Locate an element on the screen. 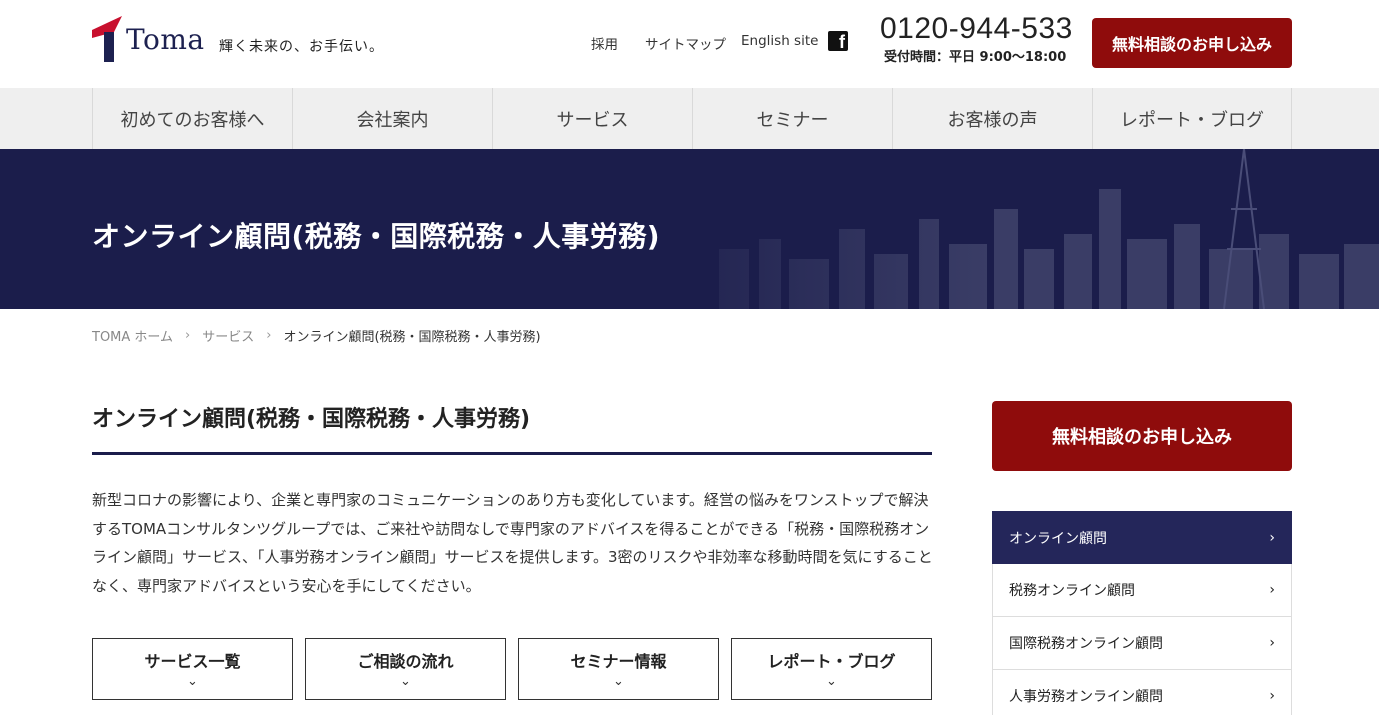  sidebar-item-hr-online: 人事労務オンライン顧問 › is located at coordinates (1142, 692).